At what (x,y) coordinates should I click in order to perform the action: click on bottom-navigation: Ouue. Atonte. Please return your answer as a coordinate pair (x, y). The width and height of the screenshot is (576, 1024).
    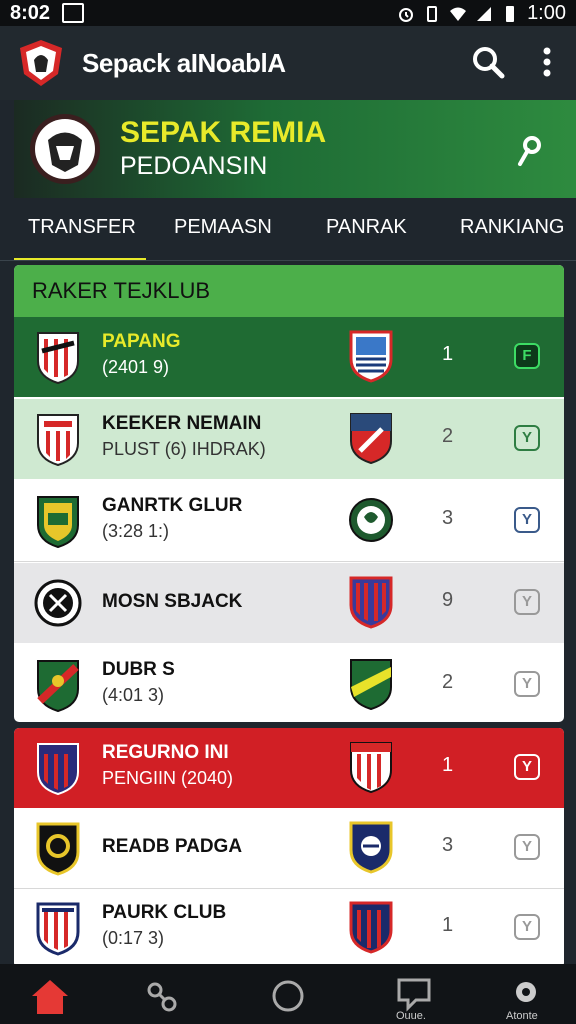
    Looking at the image, I should click on (288, 994).